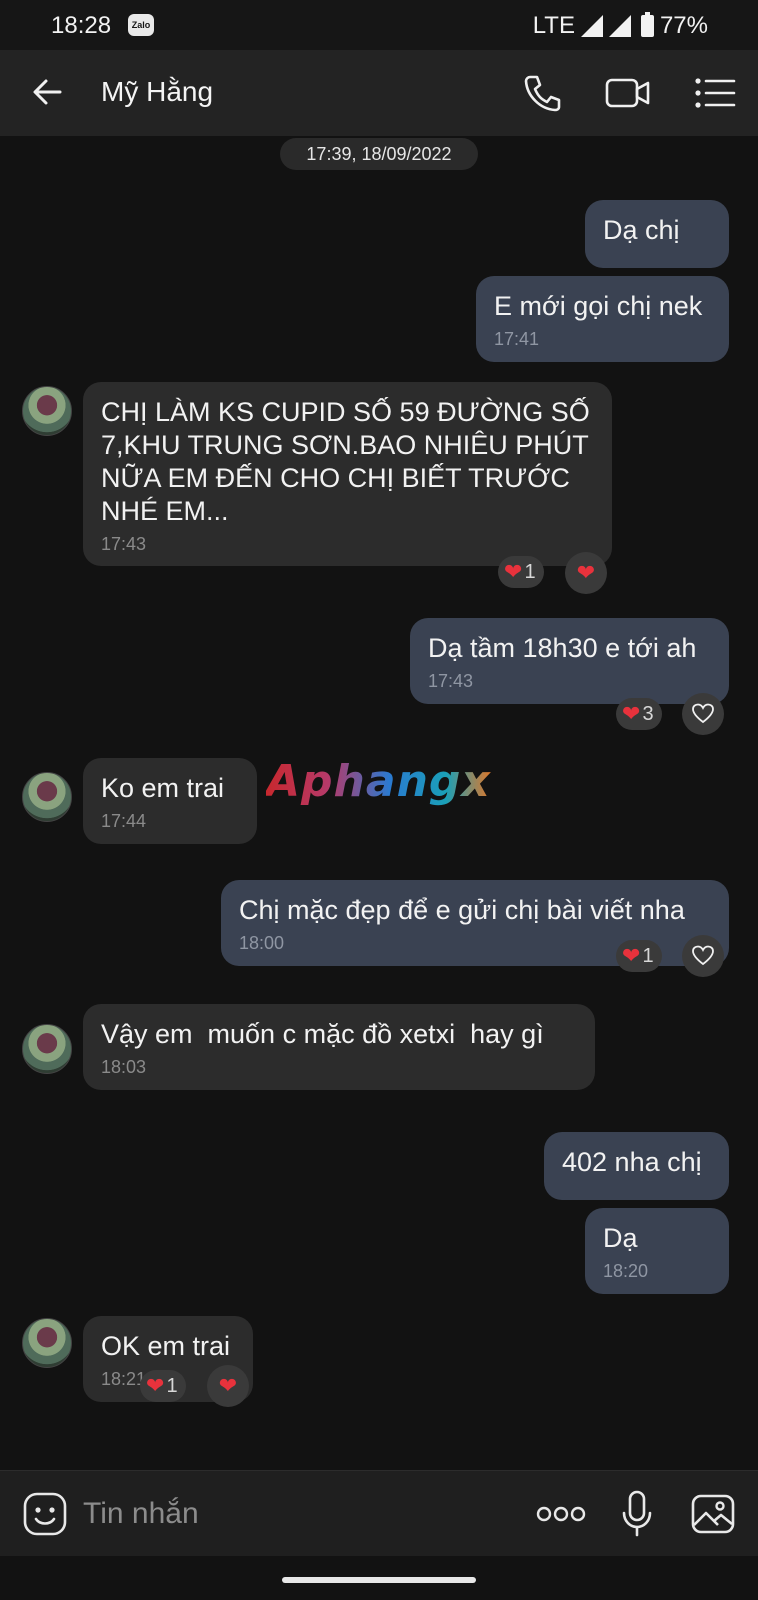 This screenshot has height=1600, width=758. What do you see at coordinates (45, 1514) in the screenshot?
I see `emoji-sticker-icon` at bounding box center [45, 1514].